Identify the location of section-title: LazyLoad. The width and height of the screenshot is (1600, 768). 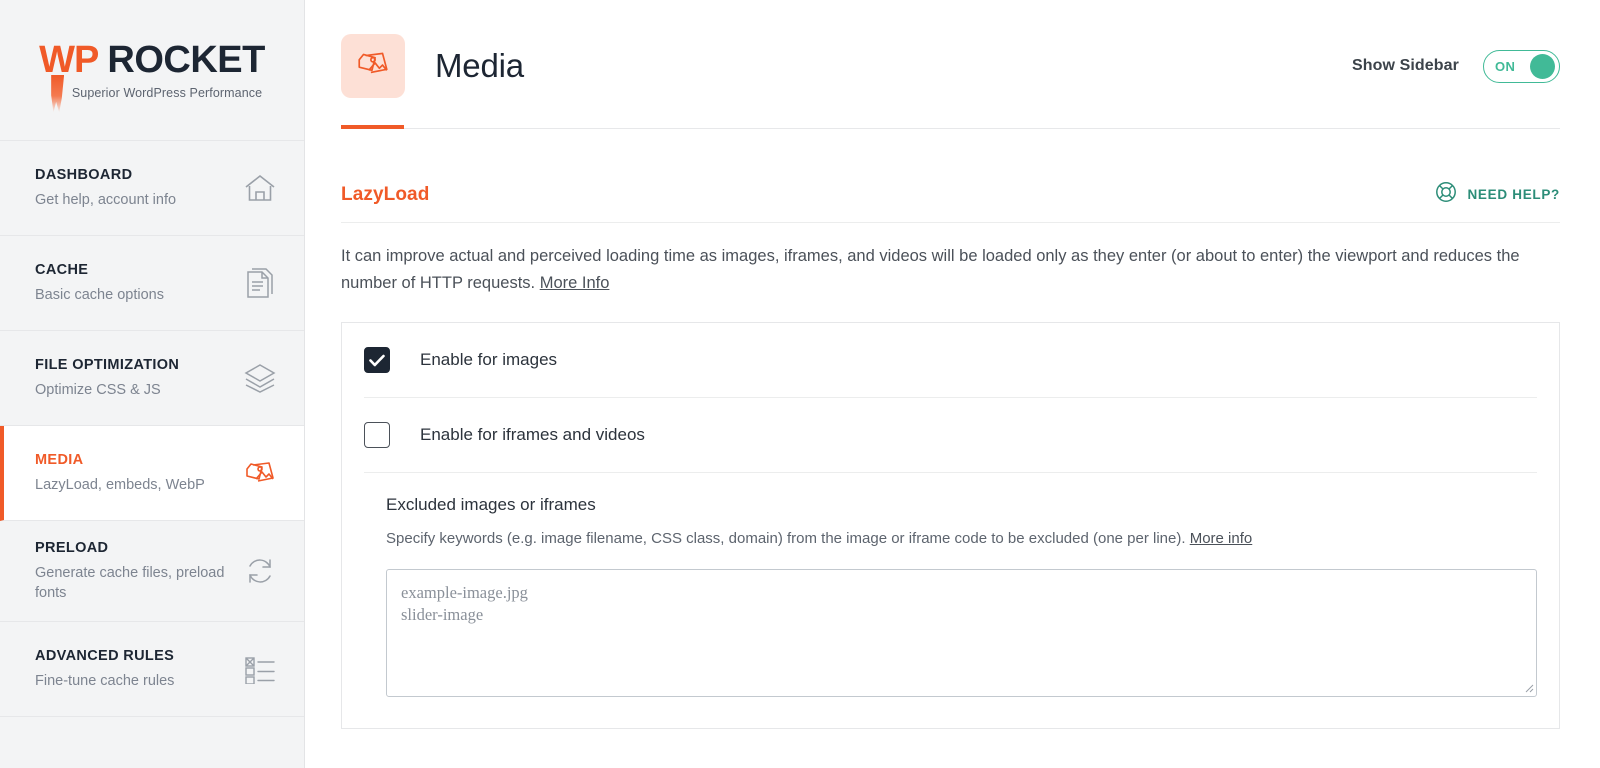
(385, 194).